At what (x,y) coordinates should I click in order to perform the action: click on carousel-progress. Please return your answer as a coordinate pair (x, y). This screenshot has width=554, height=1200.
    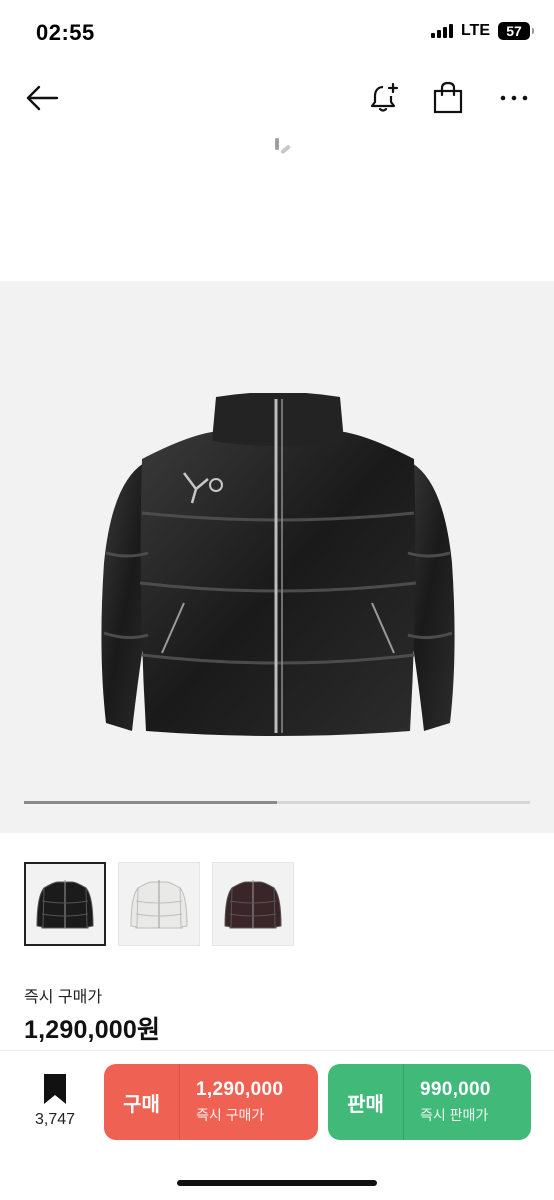
    Looking at the image, I should click on (277, 802).